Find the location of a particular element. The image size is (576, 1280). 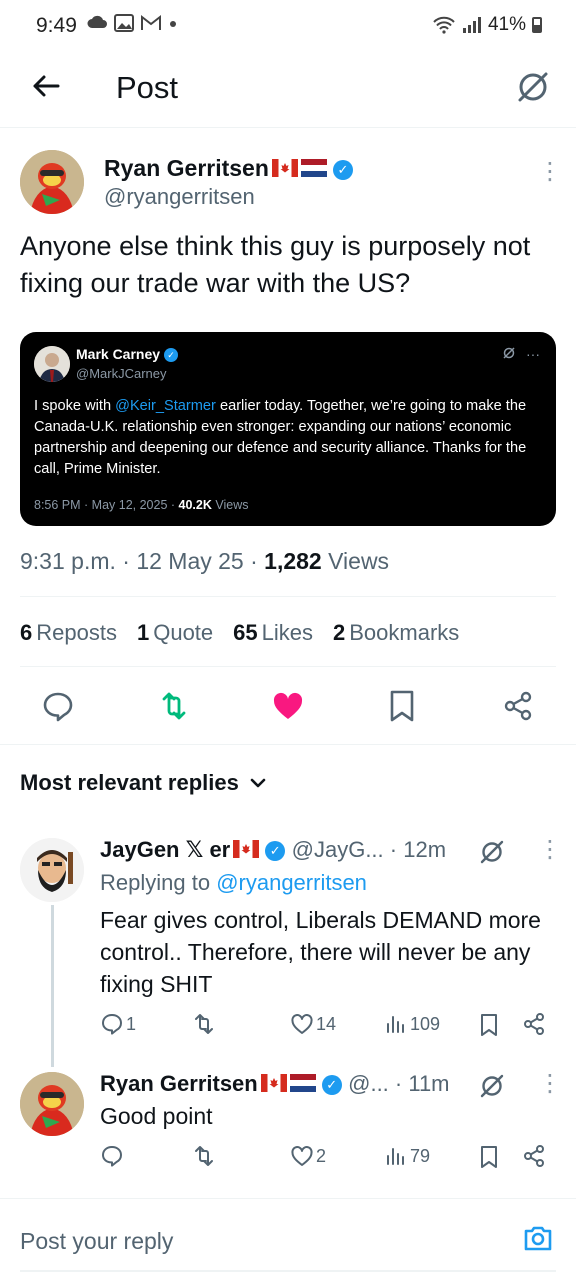

reply-reply-button is located at coordinates (113, 1156).